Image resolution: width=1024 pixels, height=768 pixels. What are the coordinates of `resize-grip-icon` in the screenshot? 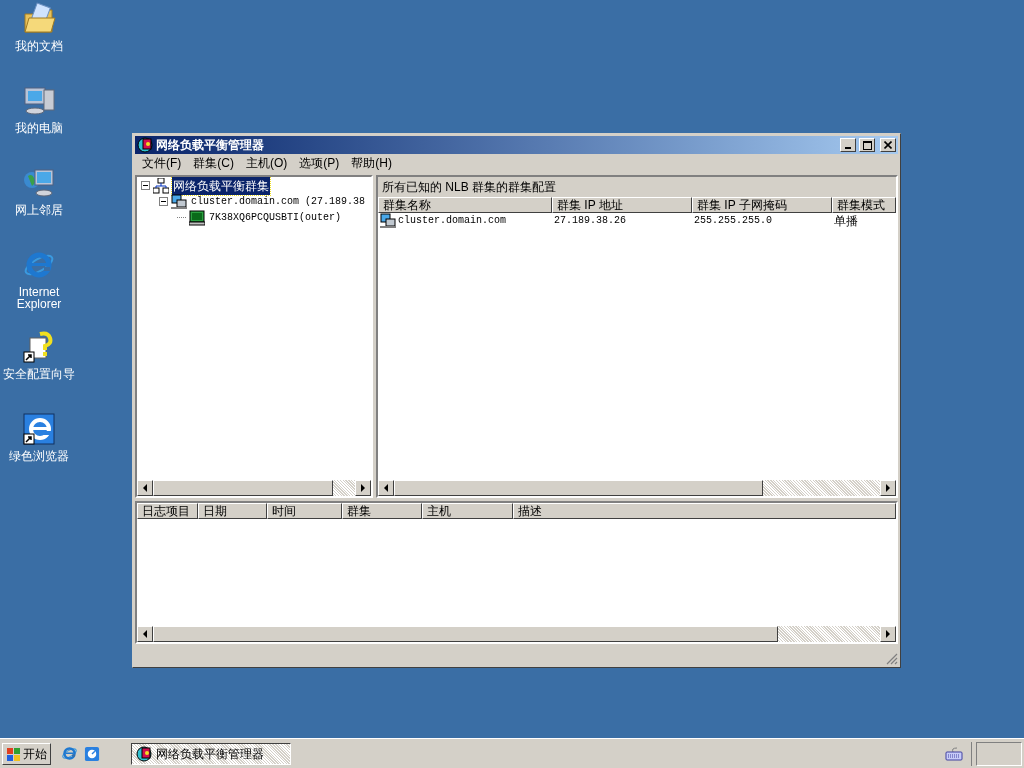 It's located at (892, 659).